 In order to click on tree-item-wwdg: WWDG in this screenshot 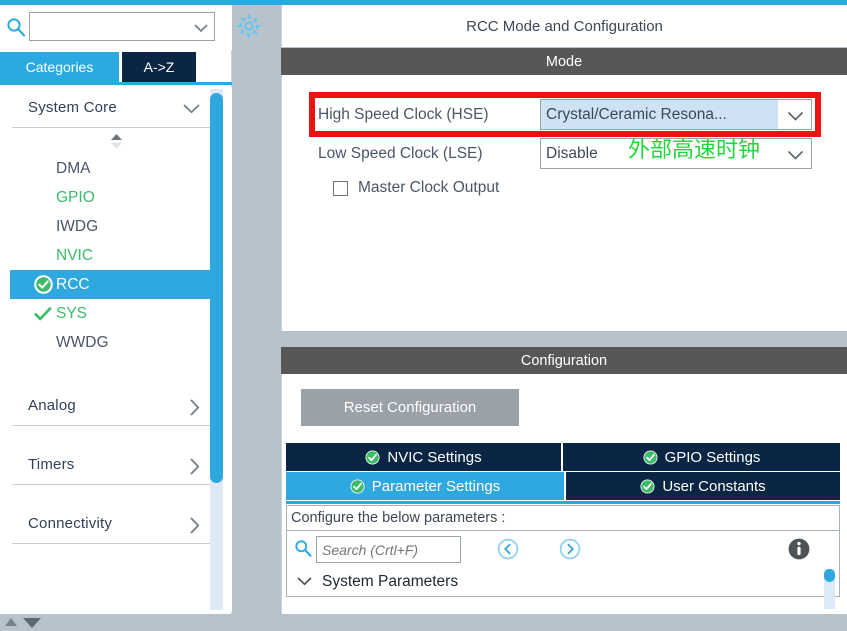, I will do `click(116, 342)`.